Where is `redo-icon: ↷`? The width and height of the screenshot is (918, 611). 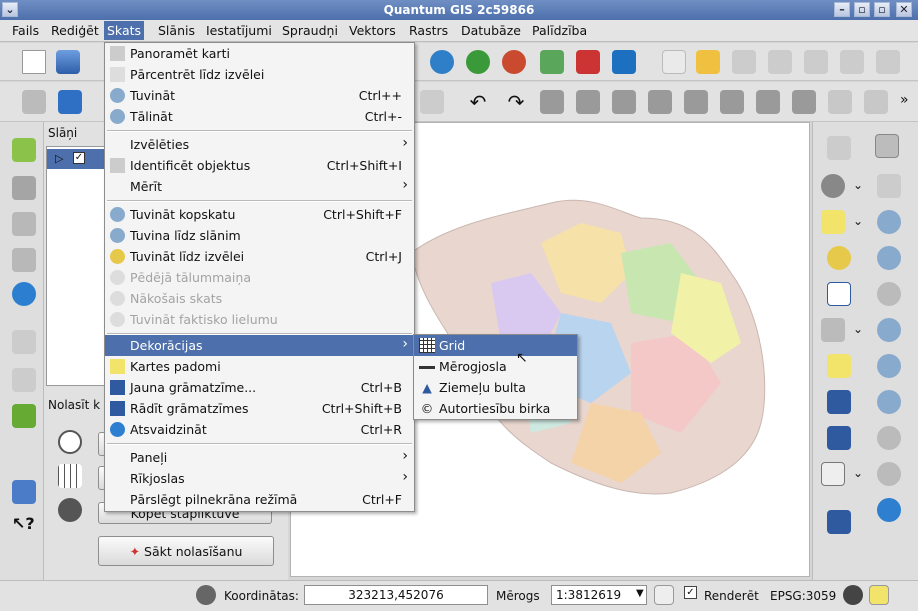
redo-icon: ↷ is located at coordinates (516, 102).